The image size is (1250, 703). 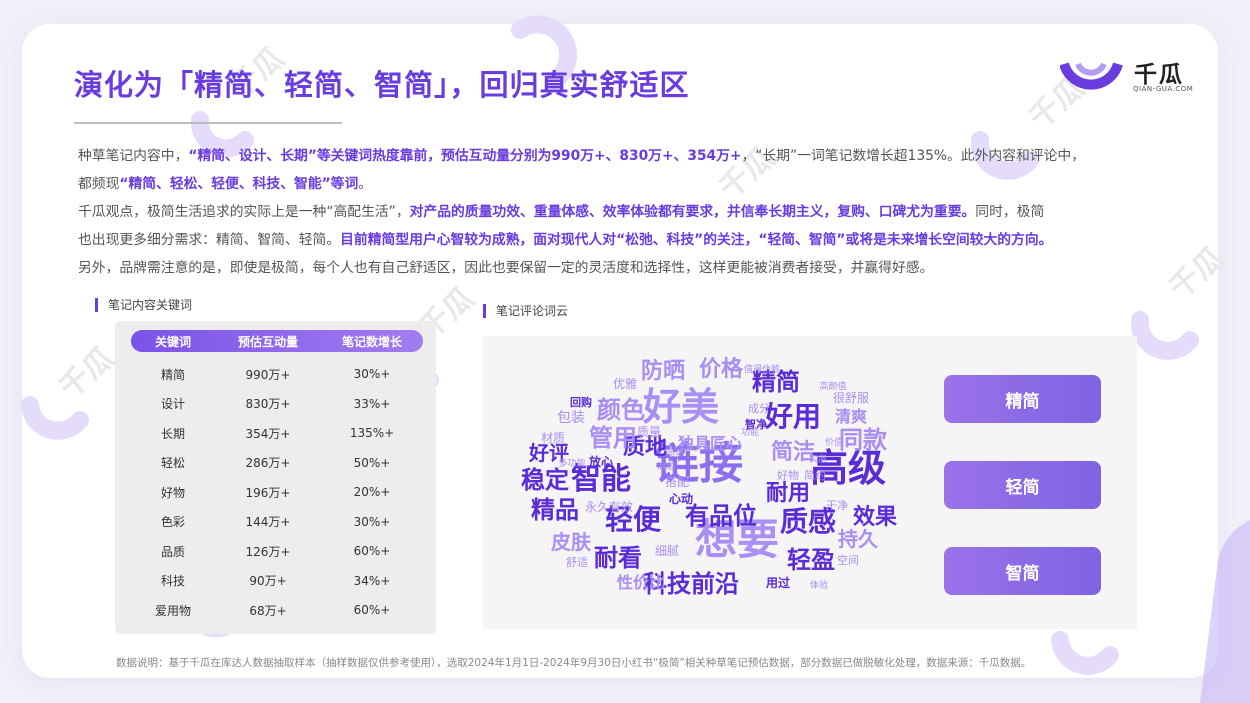 I want to click on cloud-word: 舒适, so click(x=577, y=562).